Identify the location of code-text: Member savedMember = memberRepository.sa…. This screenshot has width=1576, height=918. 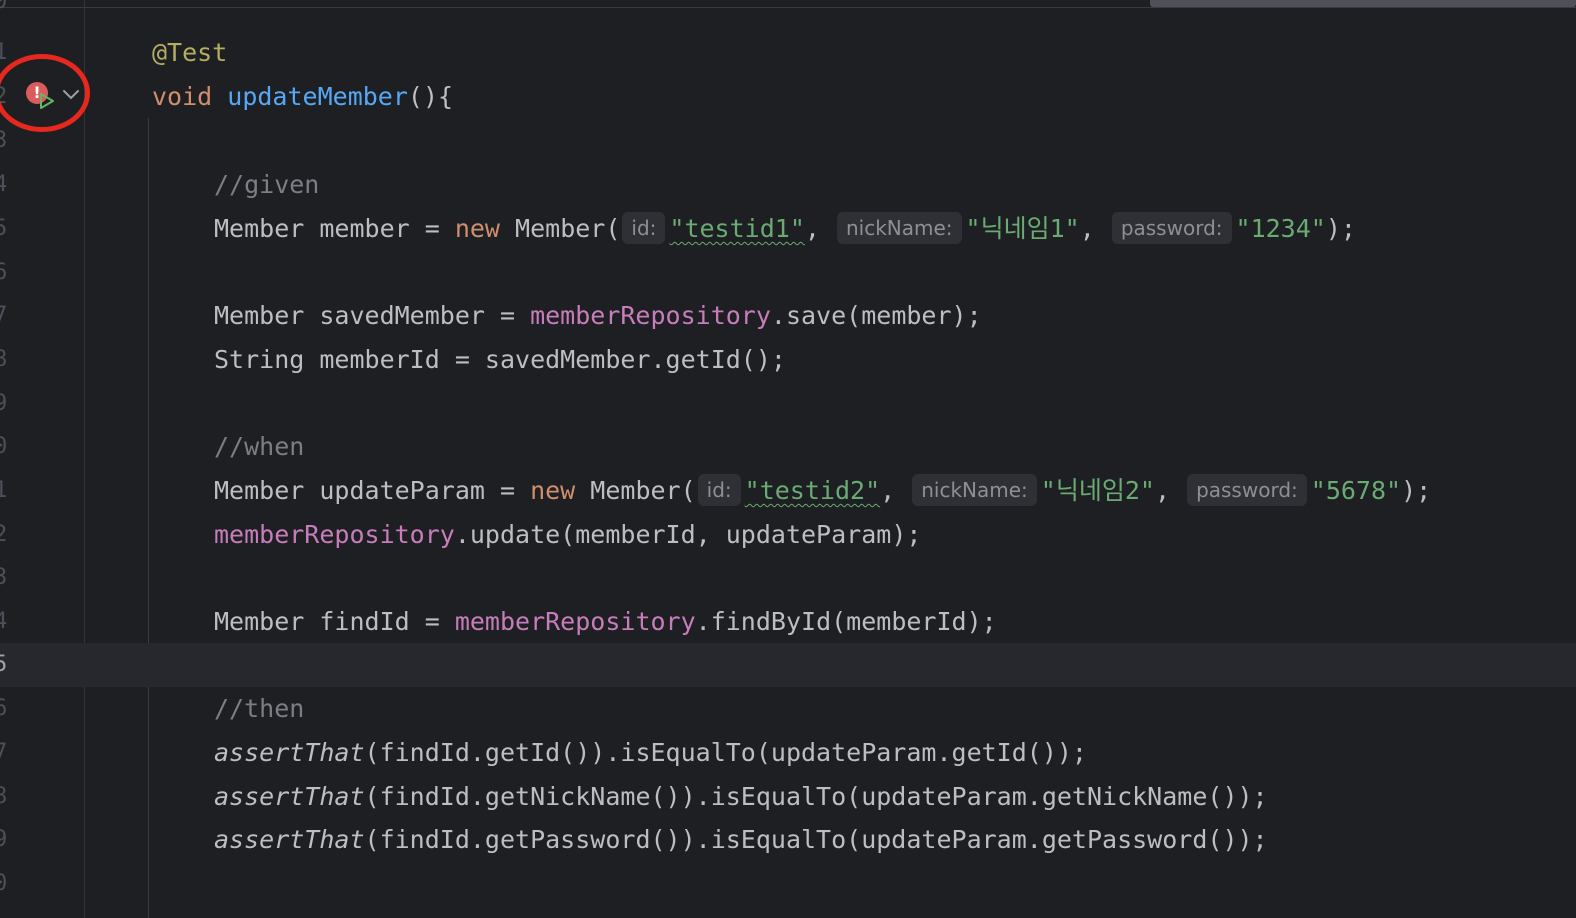
(598, 316).